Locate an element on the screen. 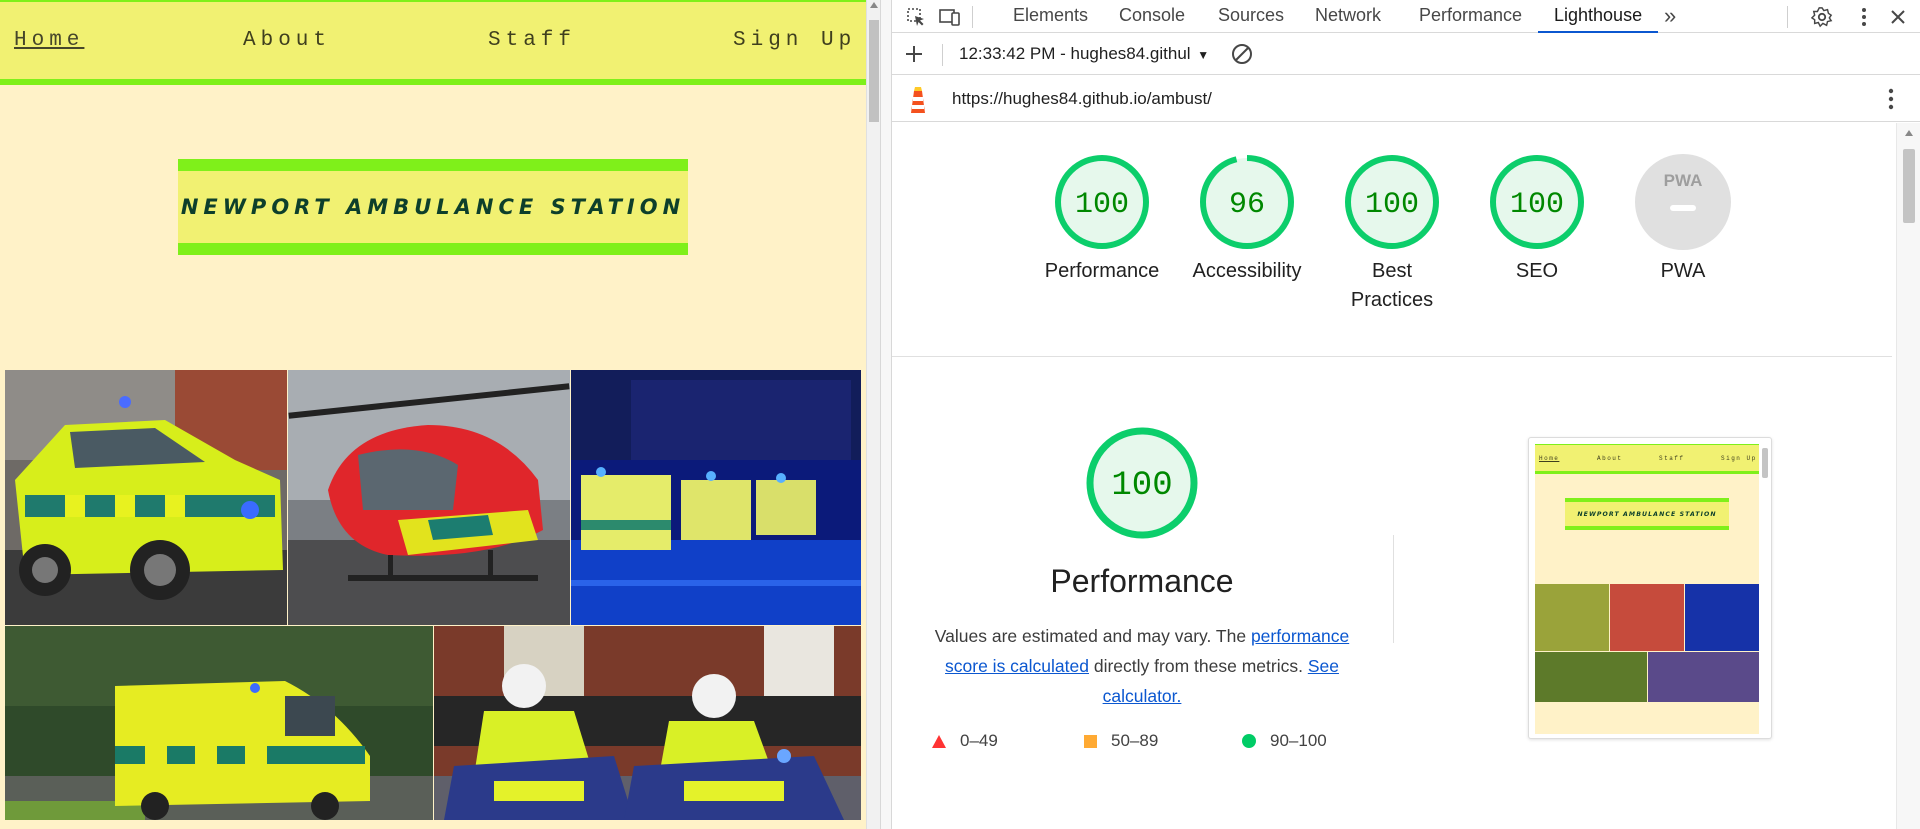 The image size is (1920, 829). gallery-photo-helicopter is located at coordinates (429, 497).